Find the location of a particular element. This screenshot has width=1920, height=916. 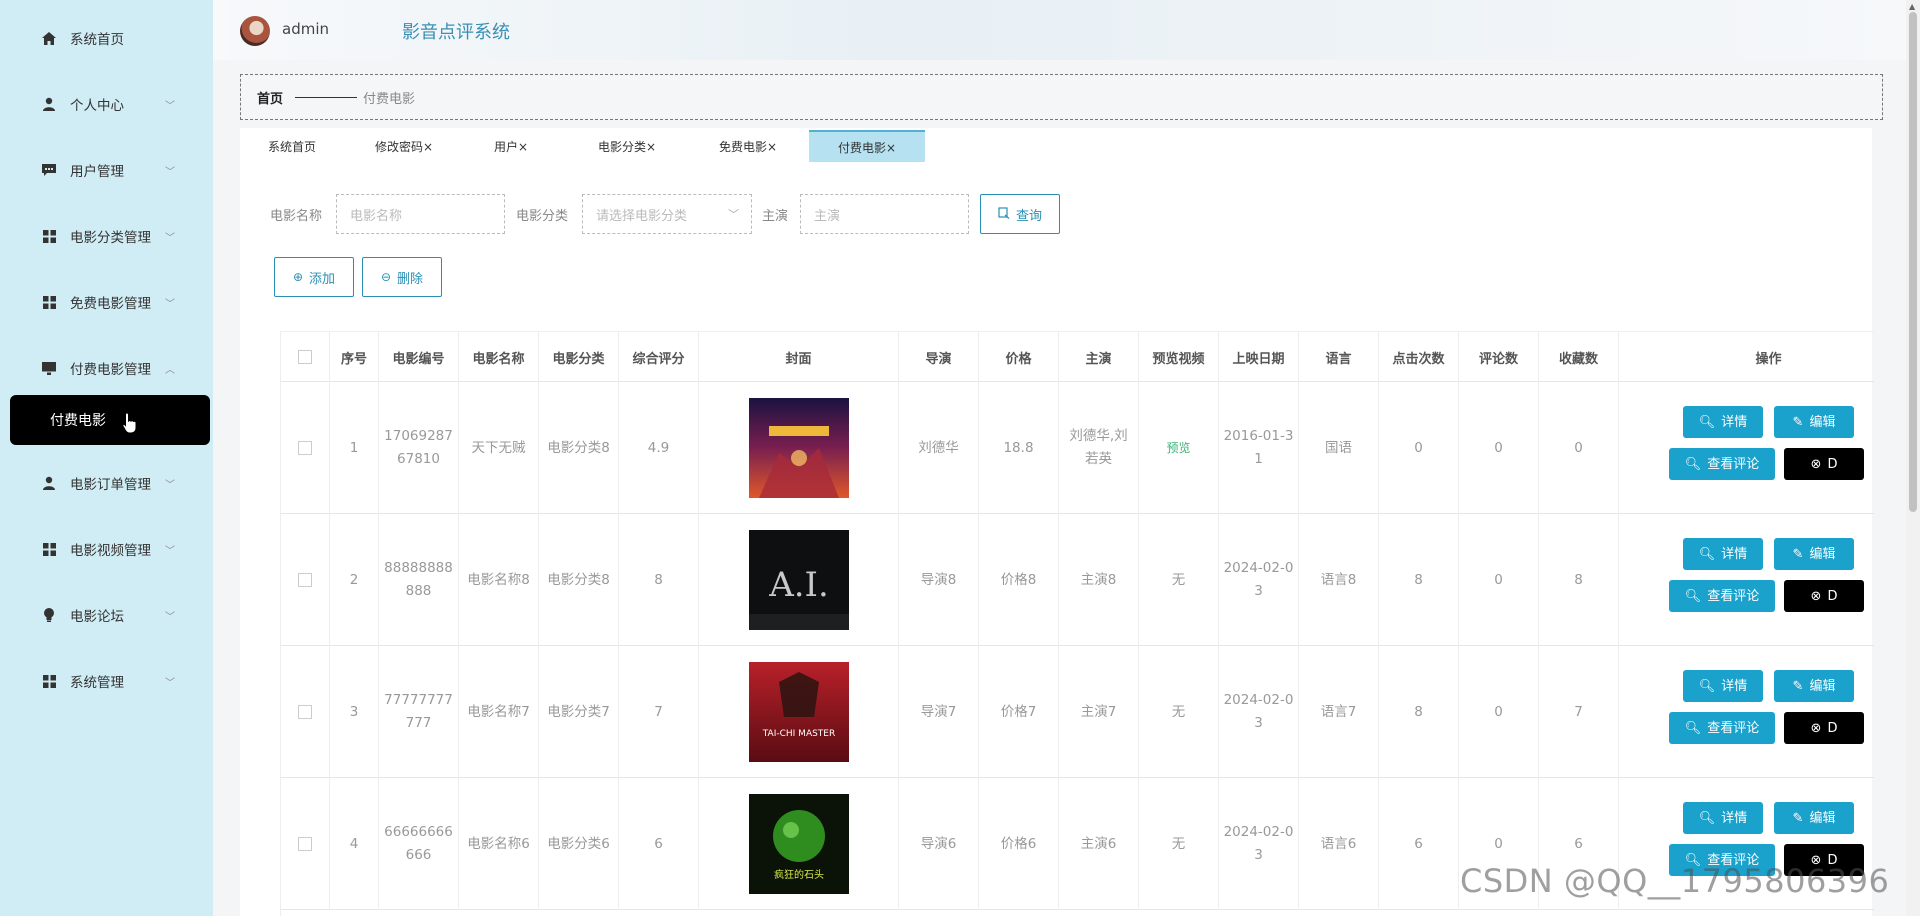

col-header: 上映日期 is located at coordinates (1259, 357).